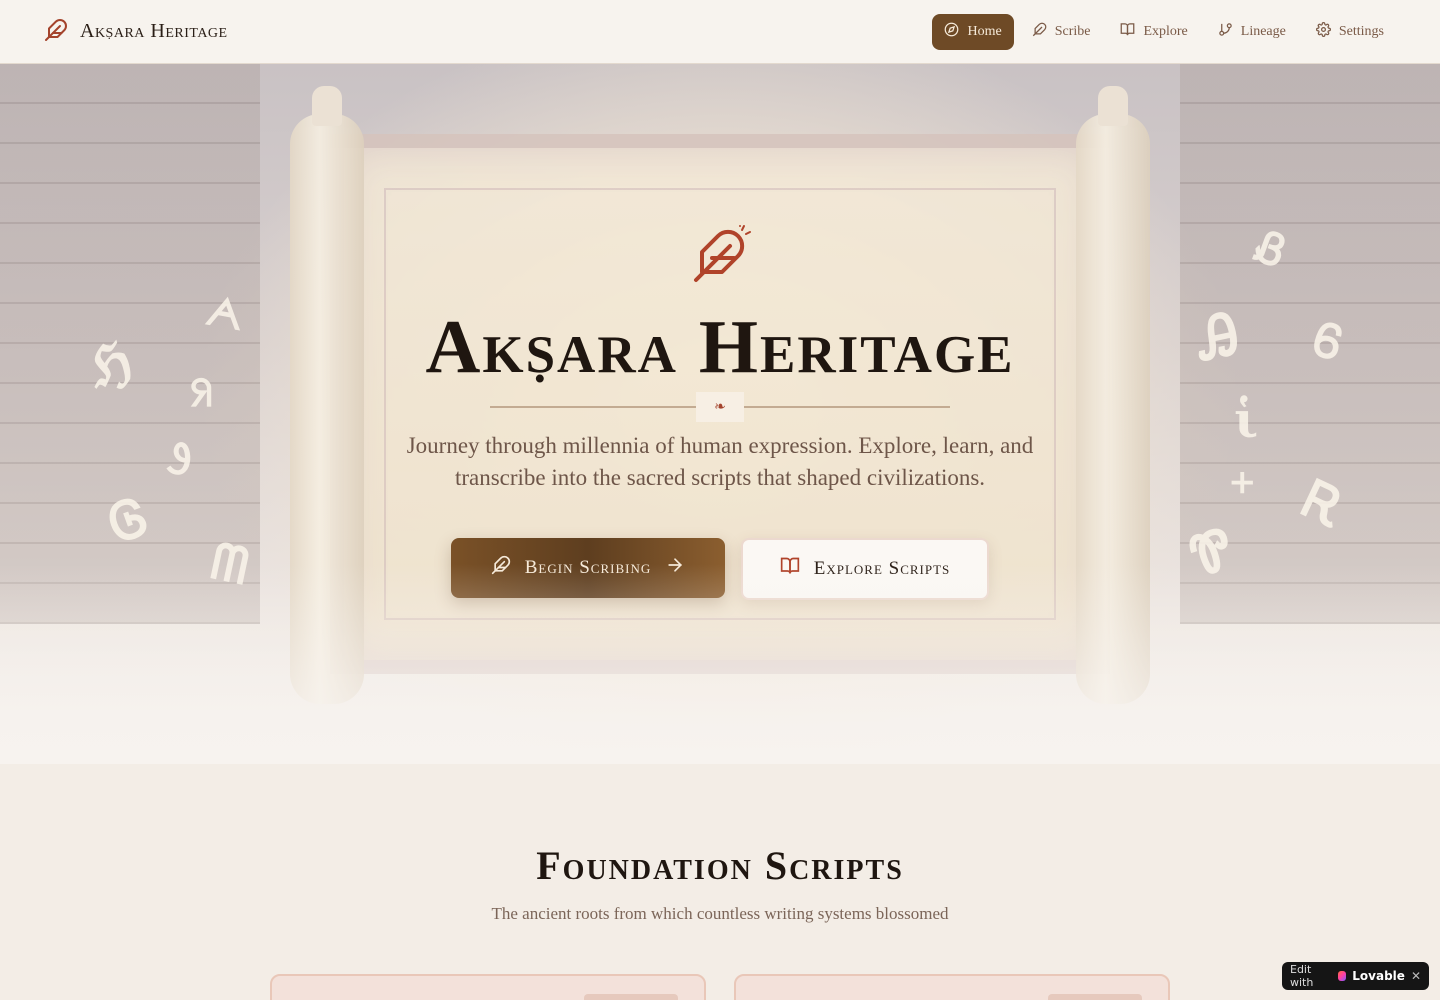 This screenshot has width=1440, height=1000. I want to click on gear-icon, so click(1323, 31).